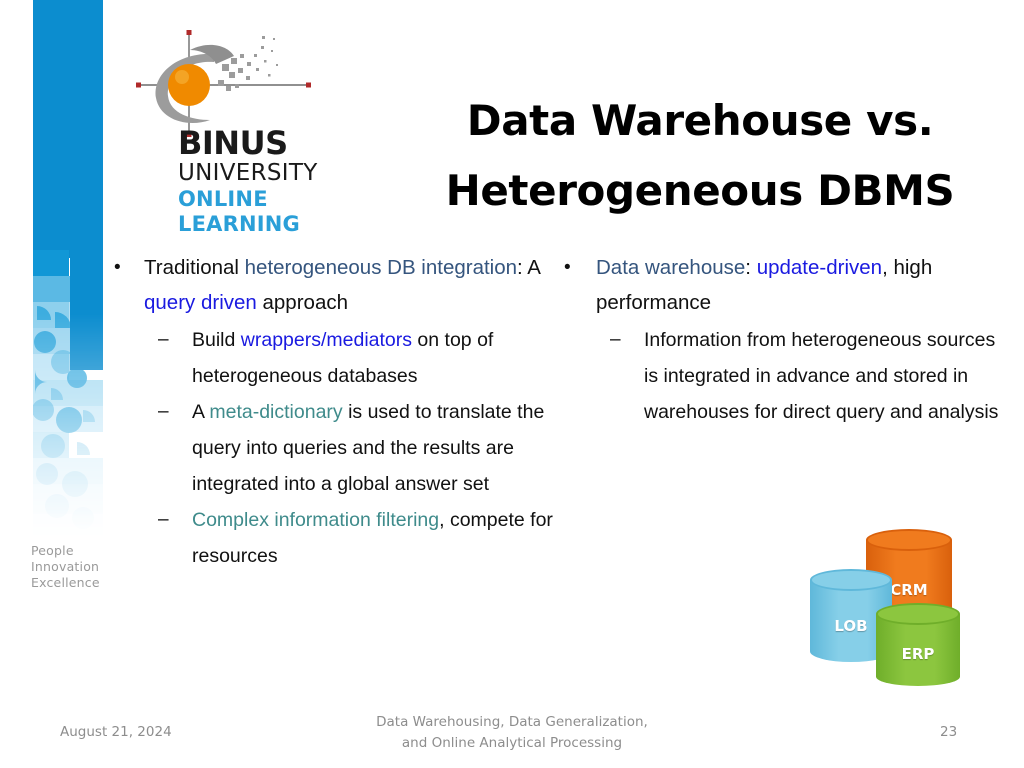  Describe the element at coordinates (239, 224) in the screenshot. I see `logo-learning-text: LEARNING` at that location.